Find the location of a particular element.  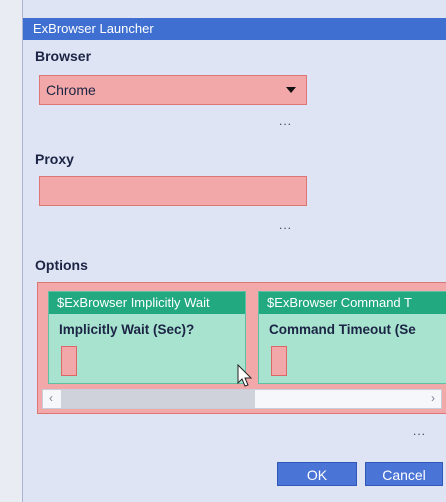

horizontal-scrollbar: ‹ › is located at coordinates (242, 399).